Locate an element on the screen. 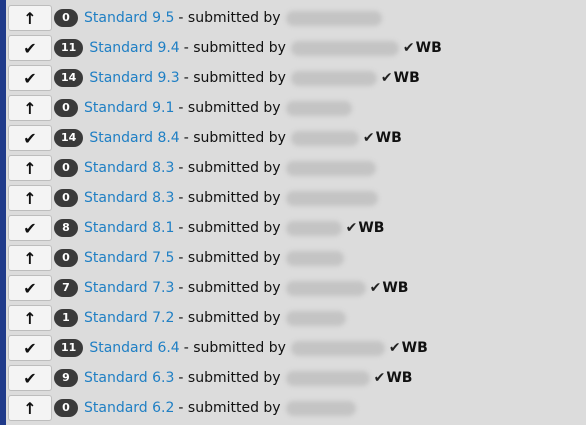  list-item-content: 11 Standard 6.4- submitted by ✔WB is located at coordinates (241, 348).